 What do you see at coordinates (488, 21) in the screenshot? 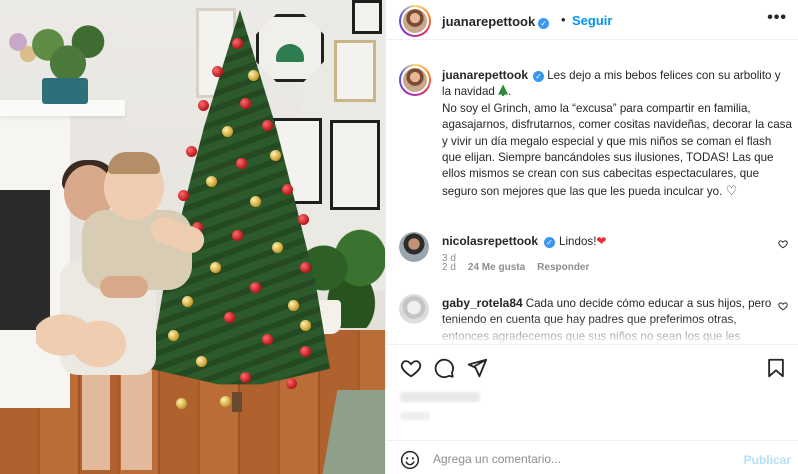
I see `author-username: juanarepettook` at bounding box center [488, 21].